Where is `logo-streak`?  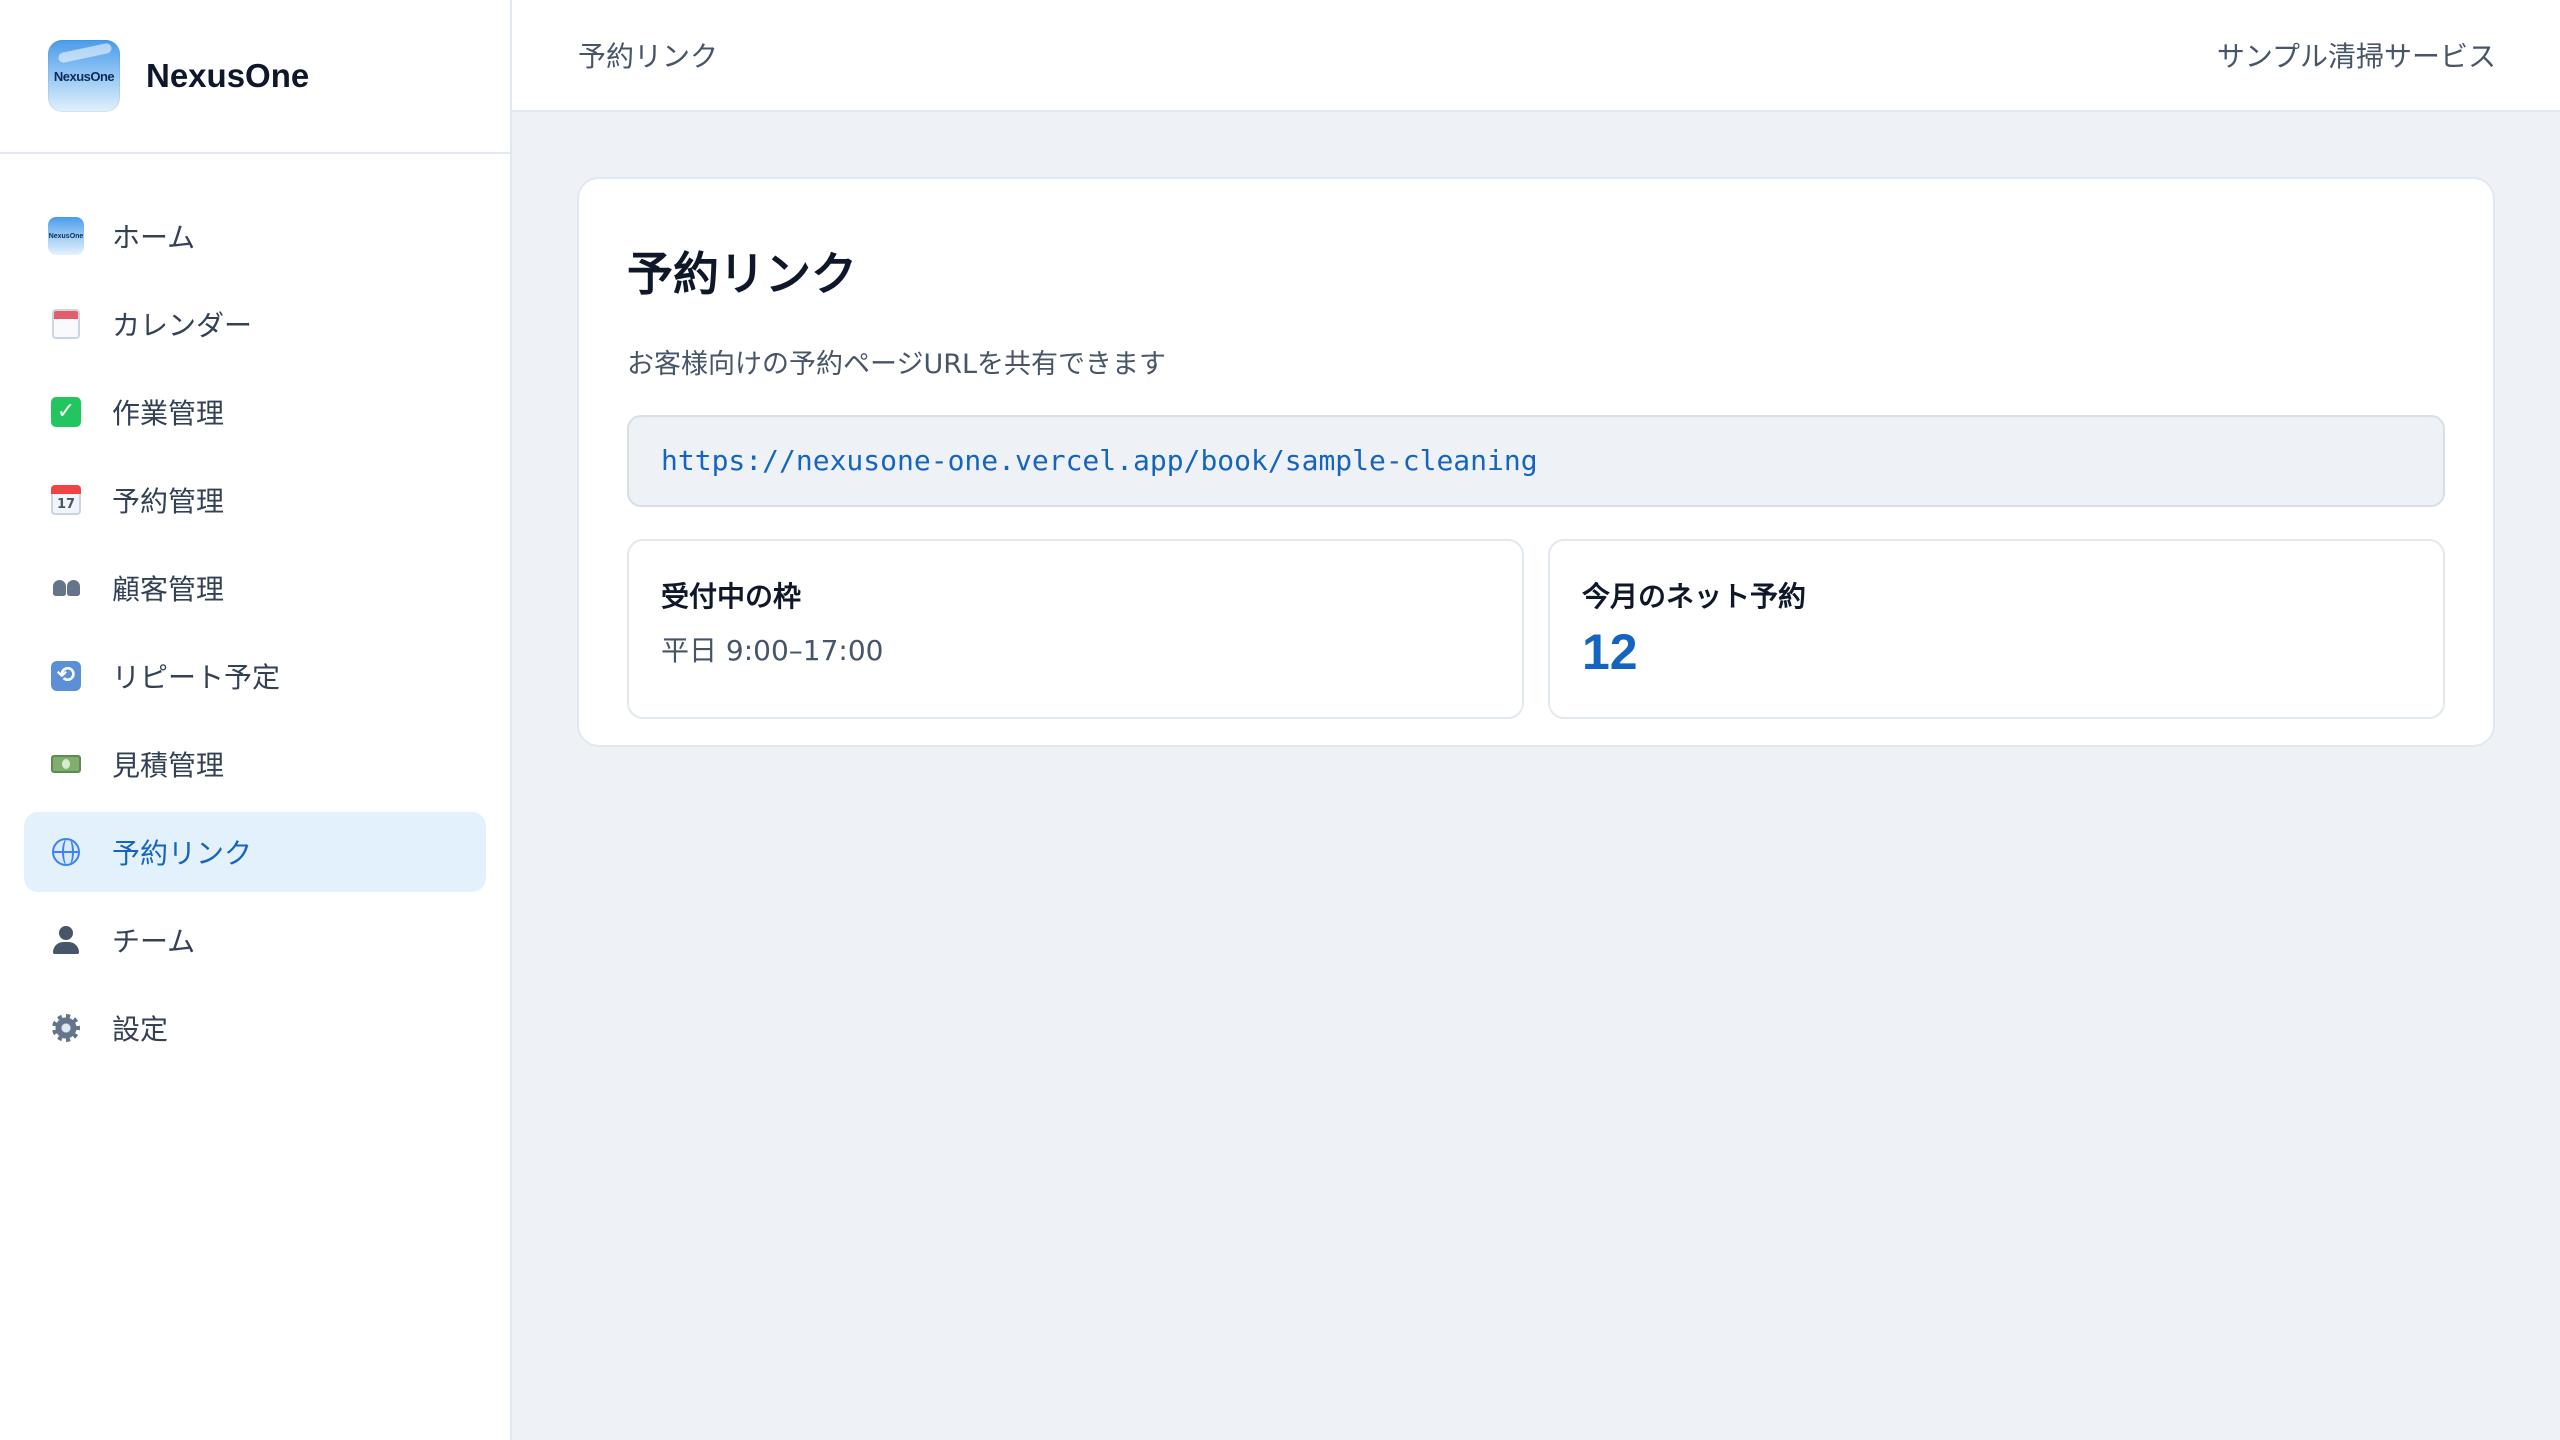 logo-streak is located at coordinates (85, 53).